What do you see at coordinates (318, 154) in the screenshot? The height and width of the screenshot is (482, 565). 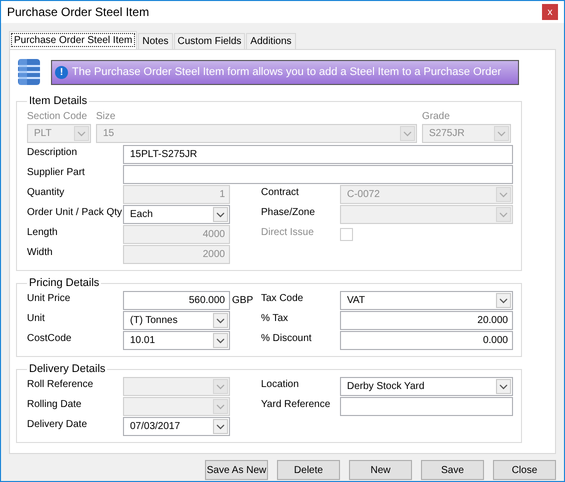 I see `text-field: 15PLT-S275JR` at bounding box center [318, 154].